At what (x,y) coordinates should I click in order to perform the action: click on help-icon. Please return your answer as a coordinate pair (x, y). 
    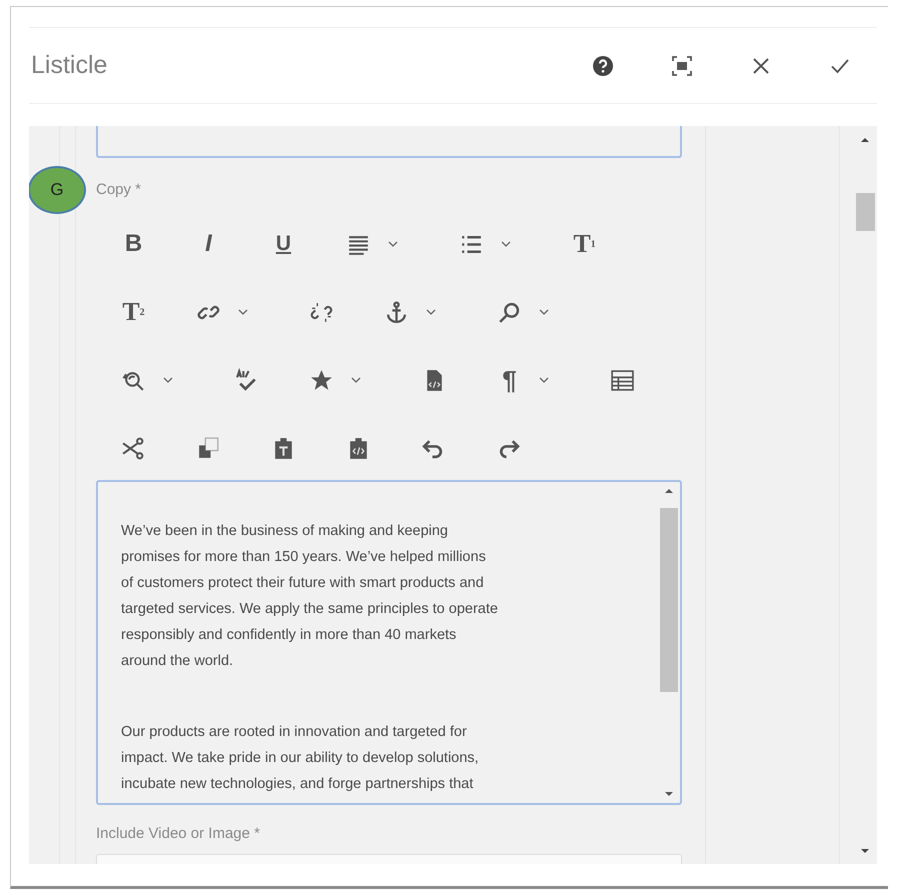
    Looking at the image, I should click on (603, 66).